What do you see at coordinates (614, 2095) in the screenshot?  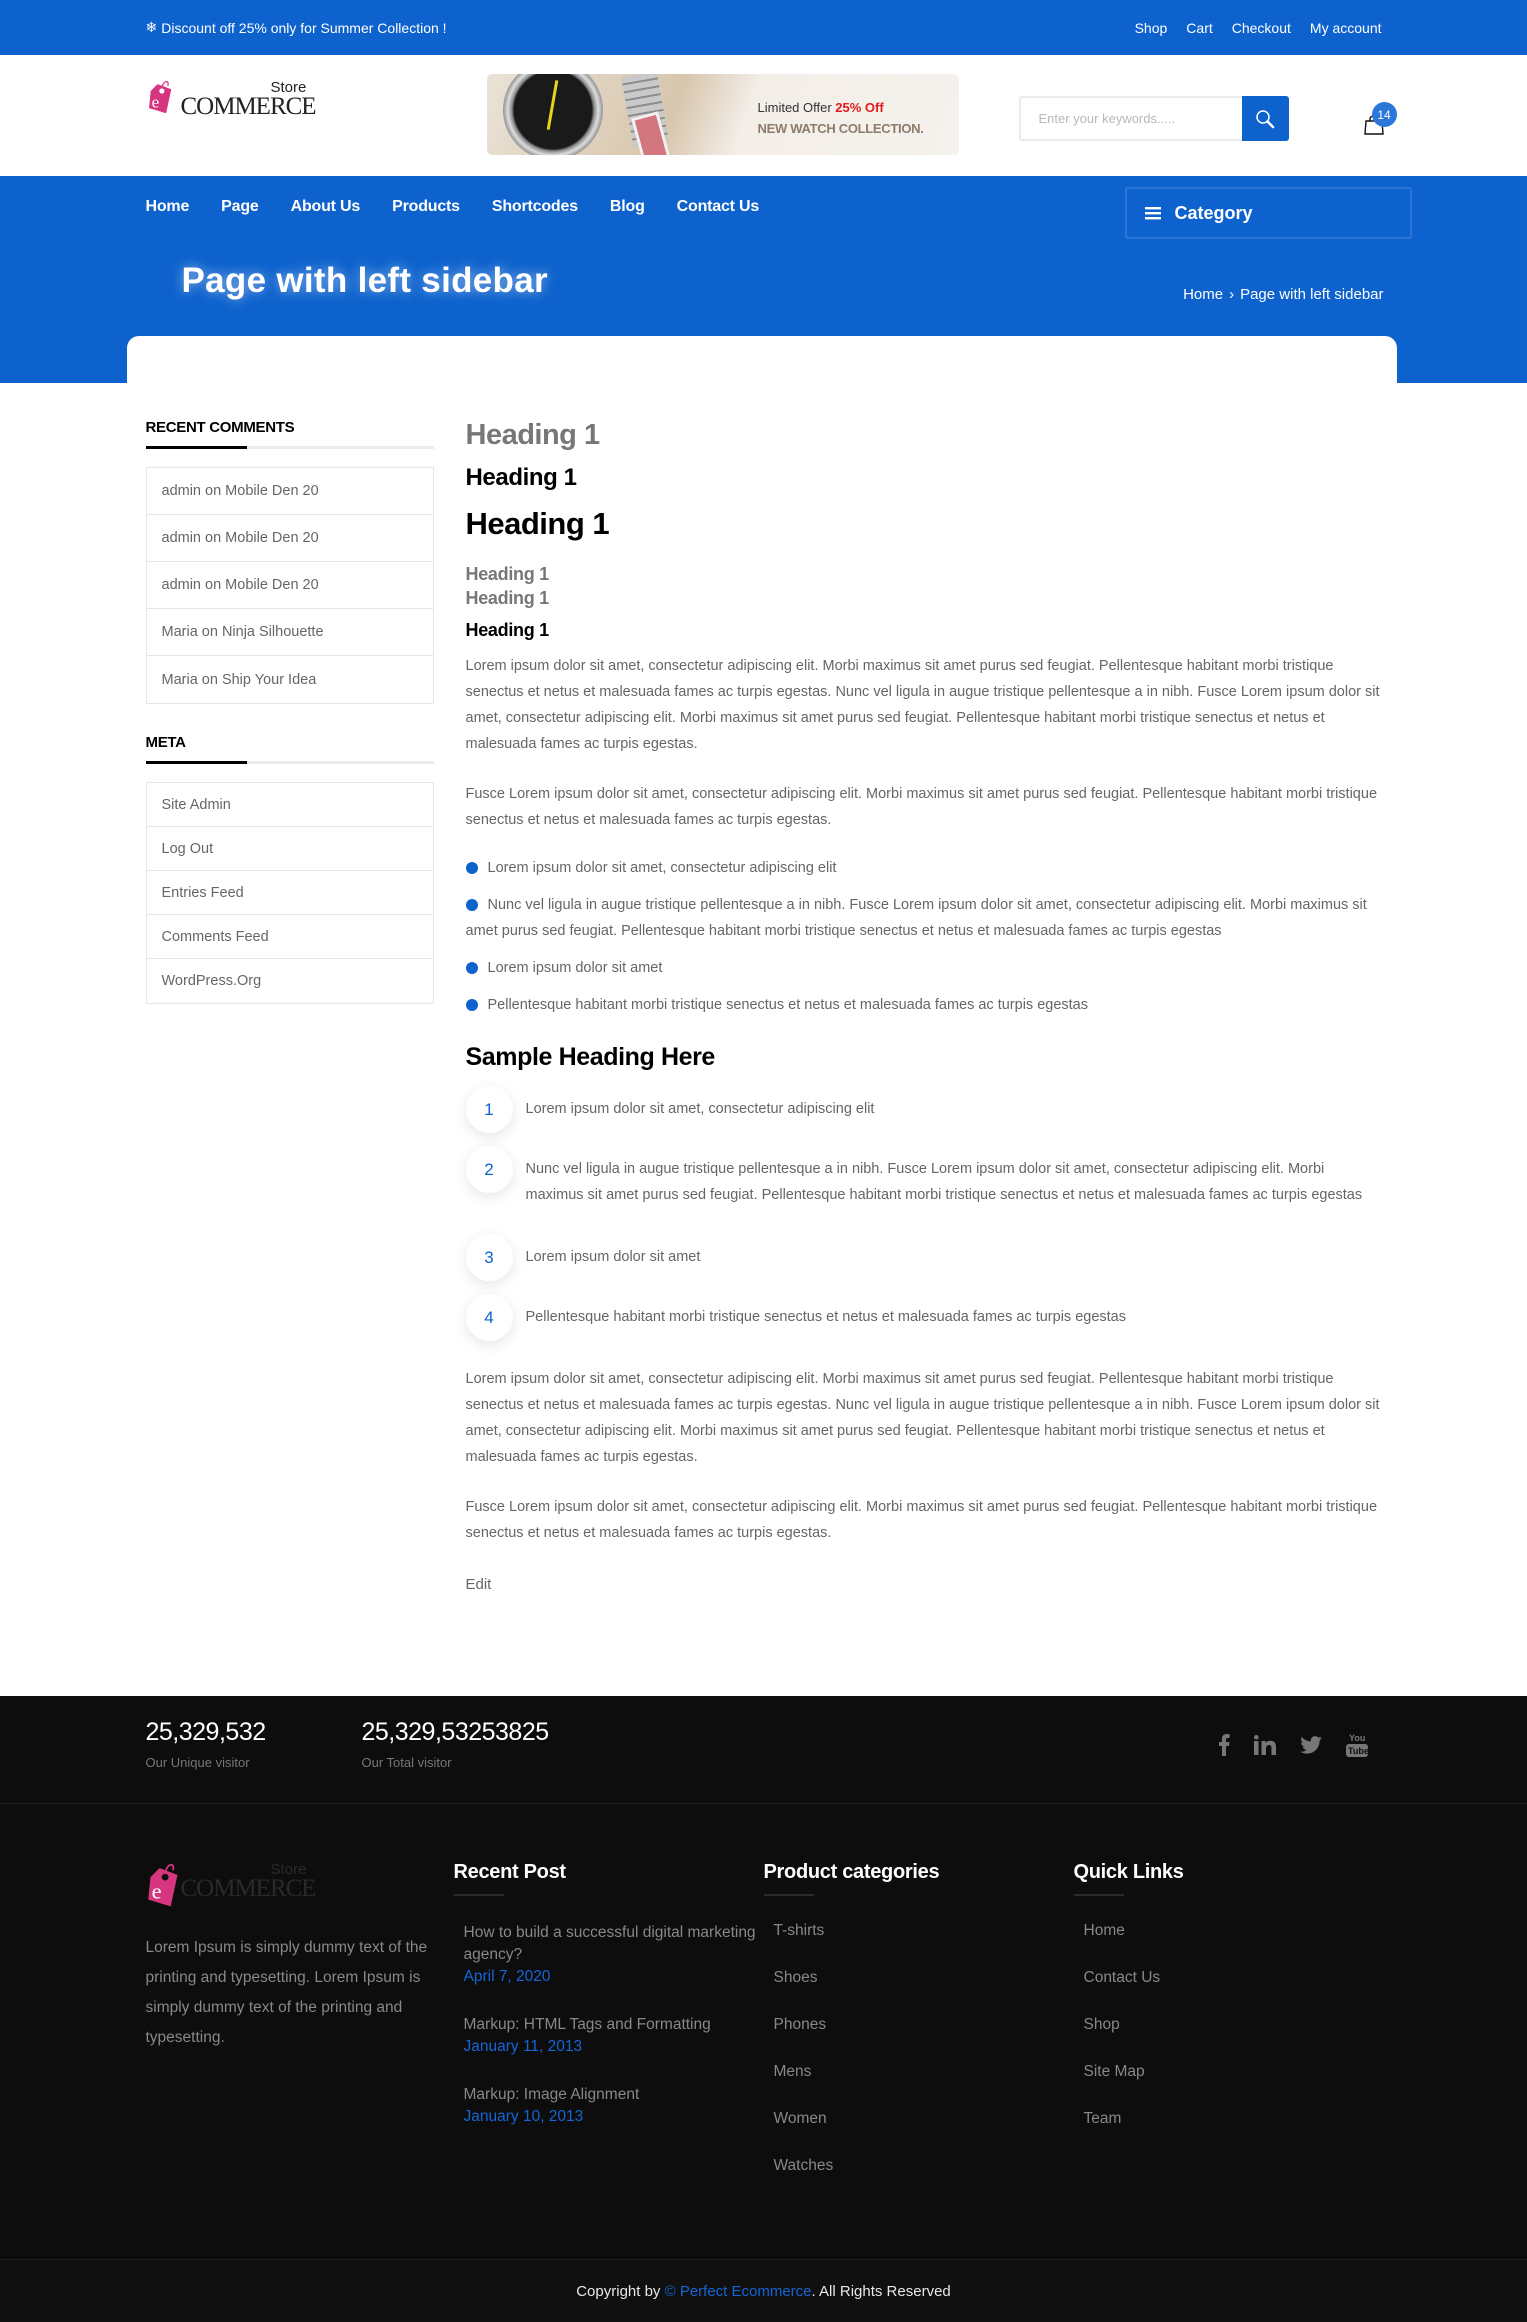 I see `recent-post-link: Markup: Image Alignment` at bounding box center [614, 2095].